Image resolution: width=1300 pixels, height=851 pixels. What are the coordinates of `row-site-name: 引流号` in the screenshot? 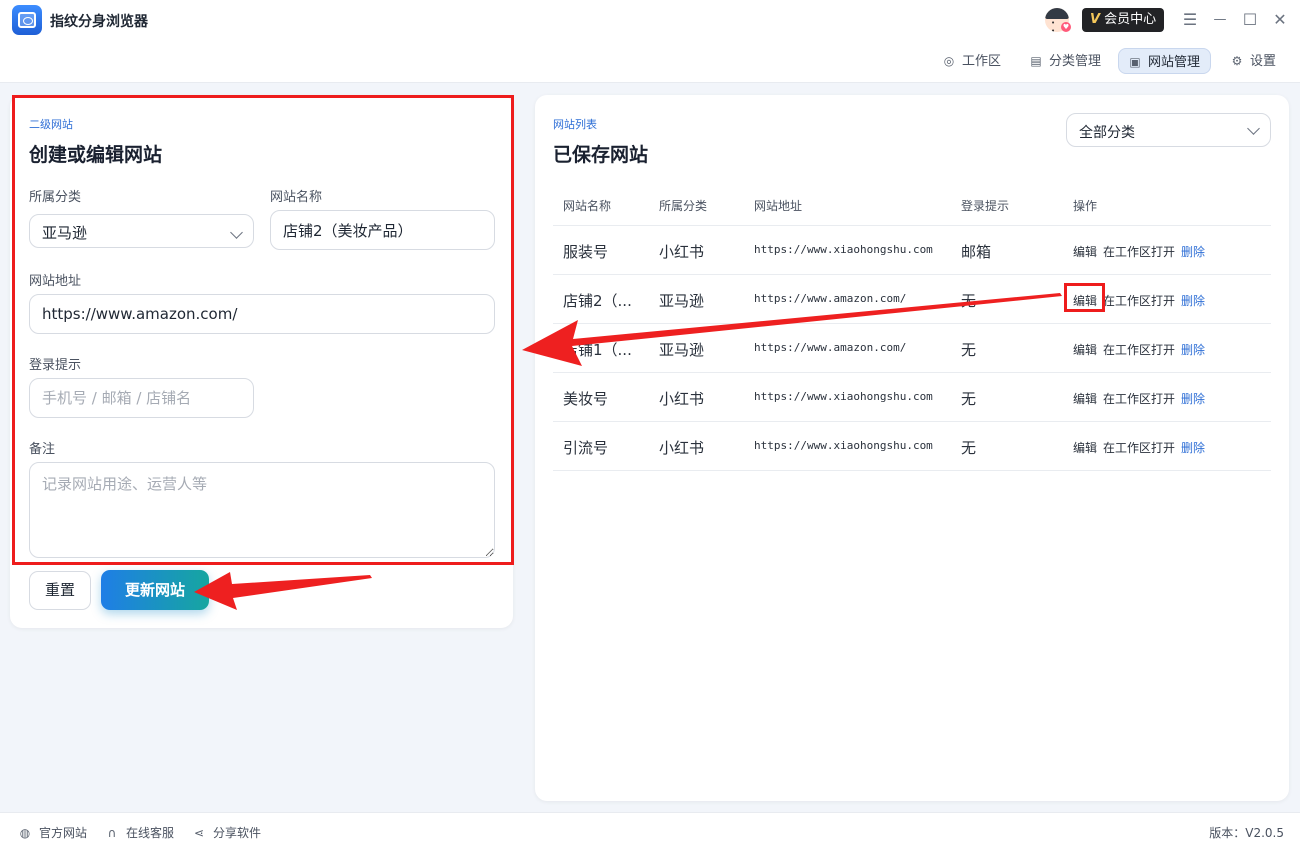 It's located at (586, 448).